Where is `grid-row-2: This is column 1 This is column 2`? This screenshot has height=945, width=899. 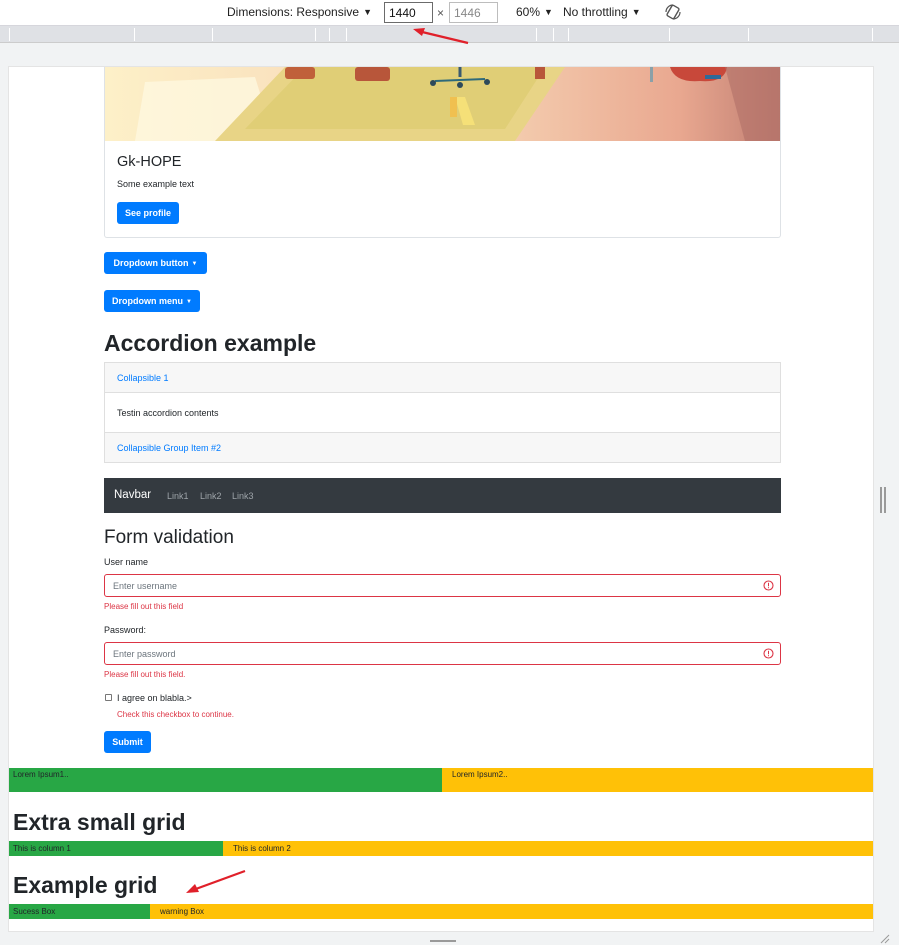 grid-row-2: This is column 1 This is column 2 is located at coordinates (441, 848).